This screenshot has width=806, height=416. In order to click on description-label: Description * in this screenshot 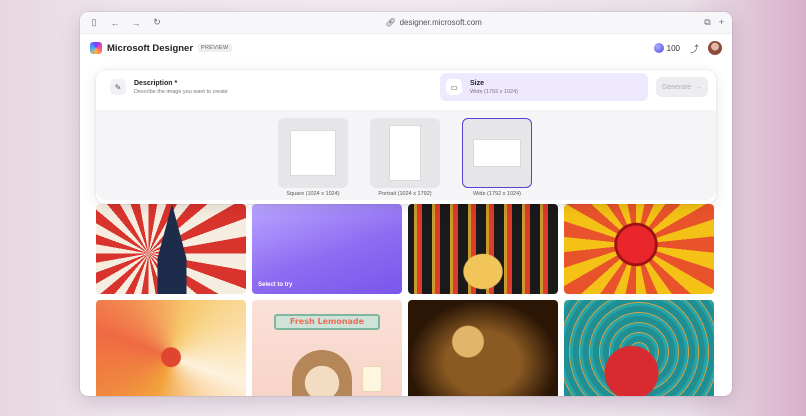, I will do `click(156, 83)`.